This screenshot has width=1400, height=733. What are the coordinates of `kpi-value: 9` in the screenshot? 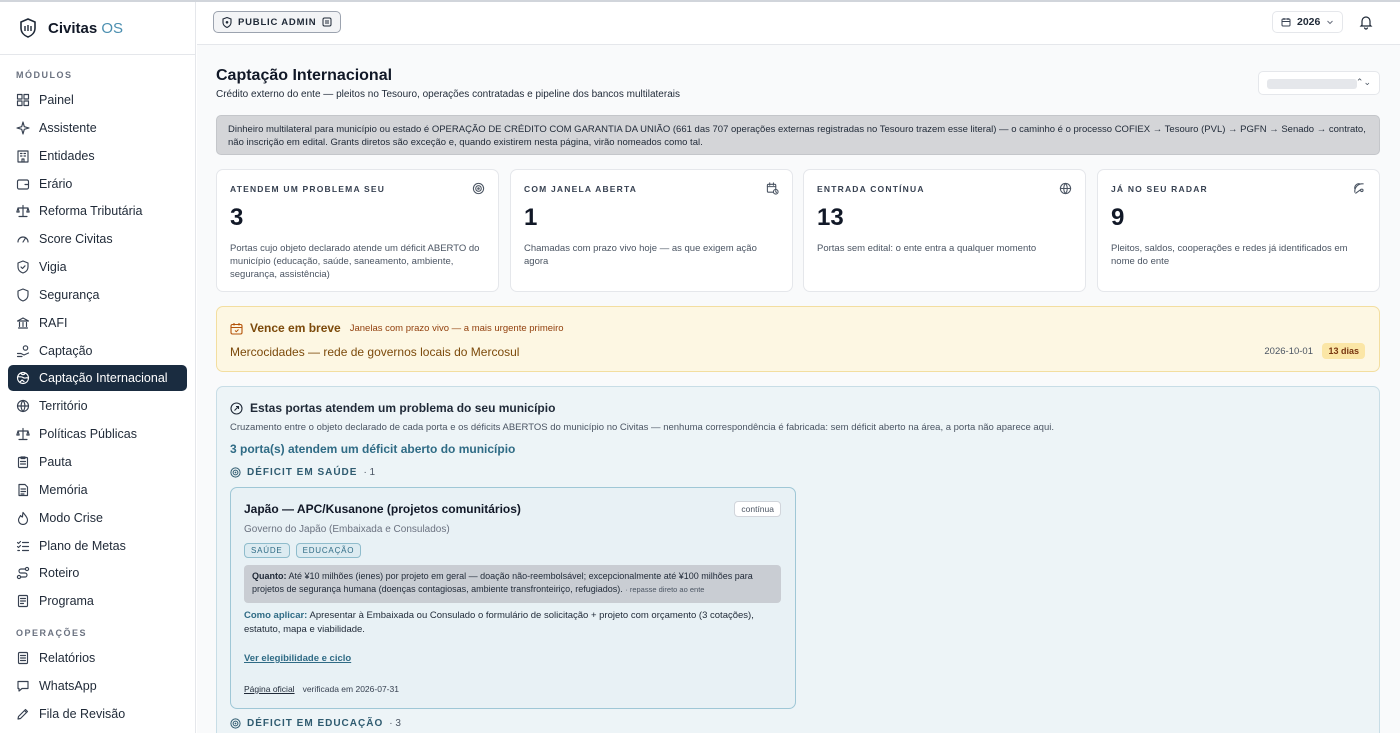 It's located at (1118, 217).